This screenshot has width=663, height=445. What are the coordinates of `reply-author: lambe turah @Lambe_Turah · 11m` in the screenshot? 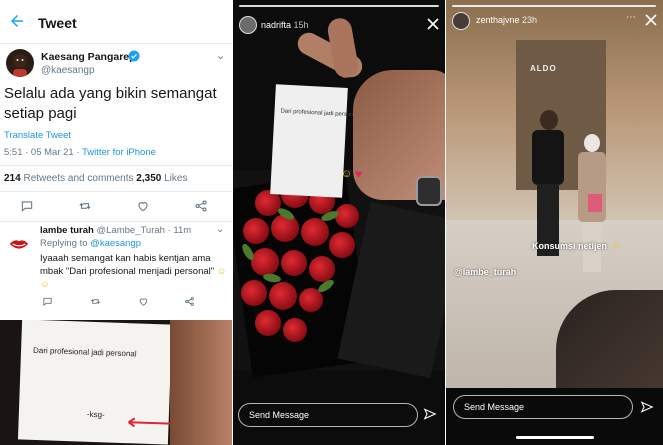 It's located at (115, 230).